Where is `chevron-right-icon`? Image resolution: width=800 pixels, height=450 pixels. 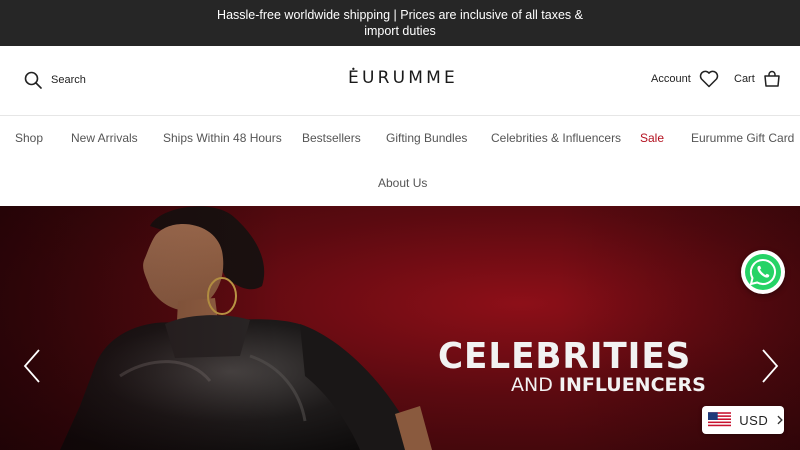 chevron-right-icon is located at coordinates (770, 366).